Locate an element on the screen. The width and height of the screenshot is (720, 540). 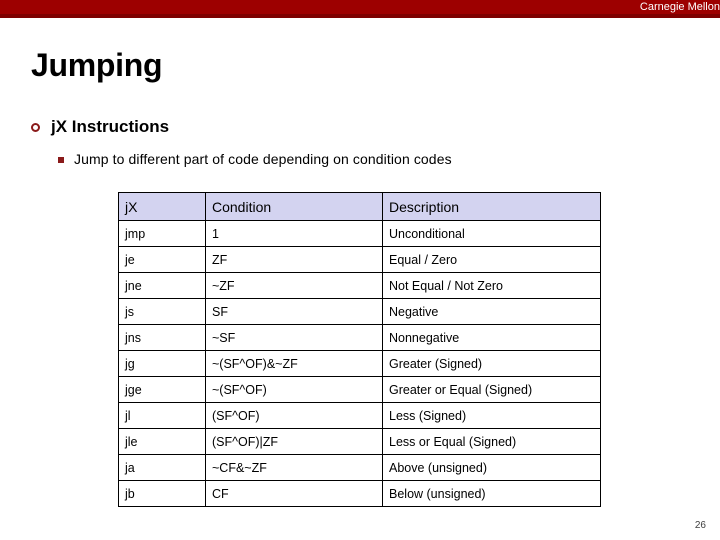
table-row: jge ~(SF^OF) Greater or Equal (Signed) is located at coordinates (359, 389).